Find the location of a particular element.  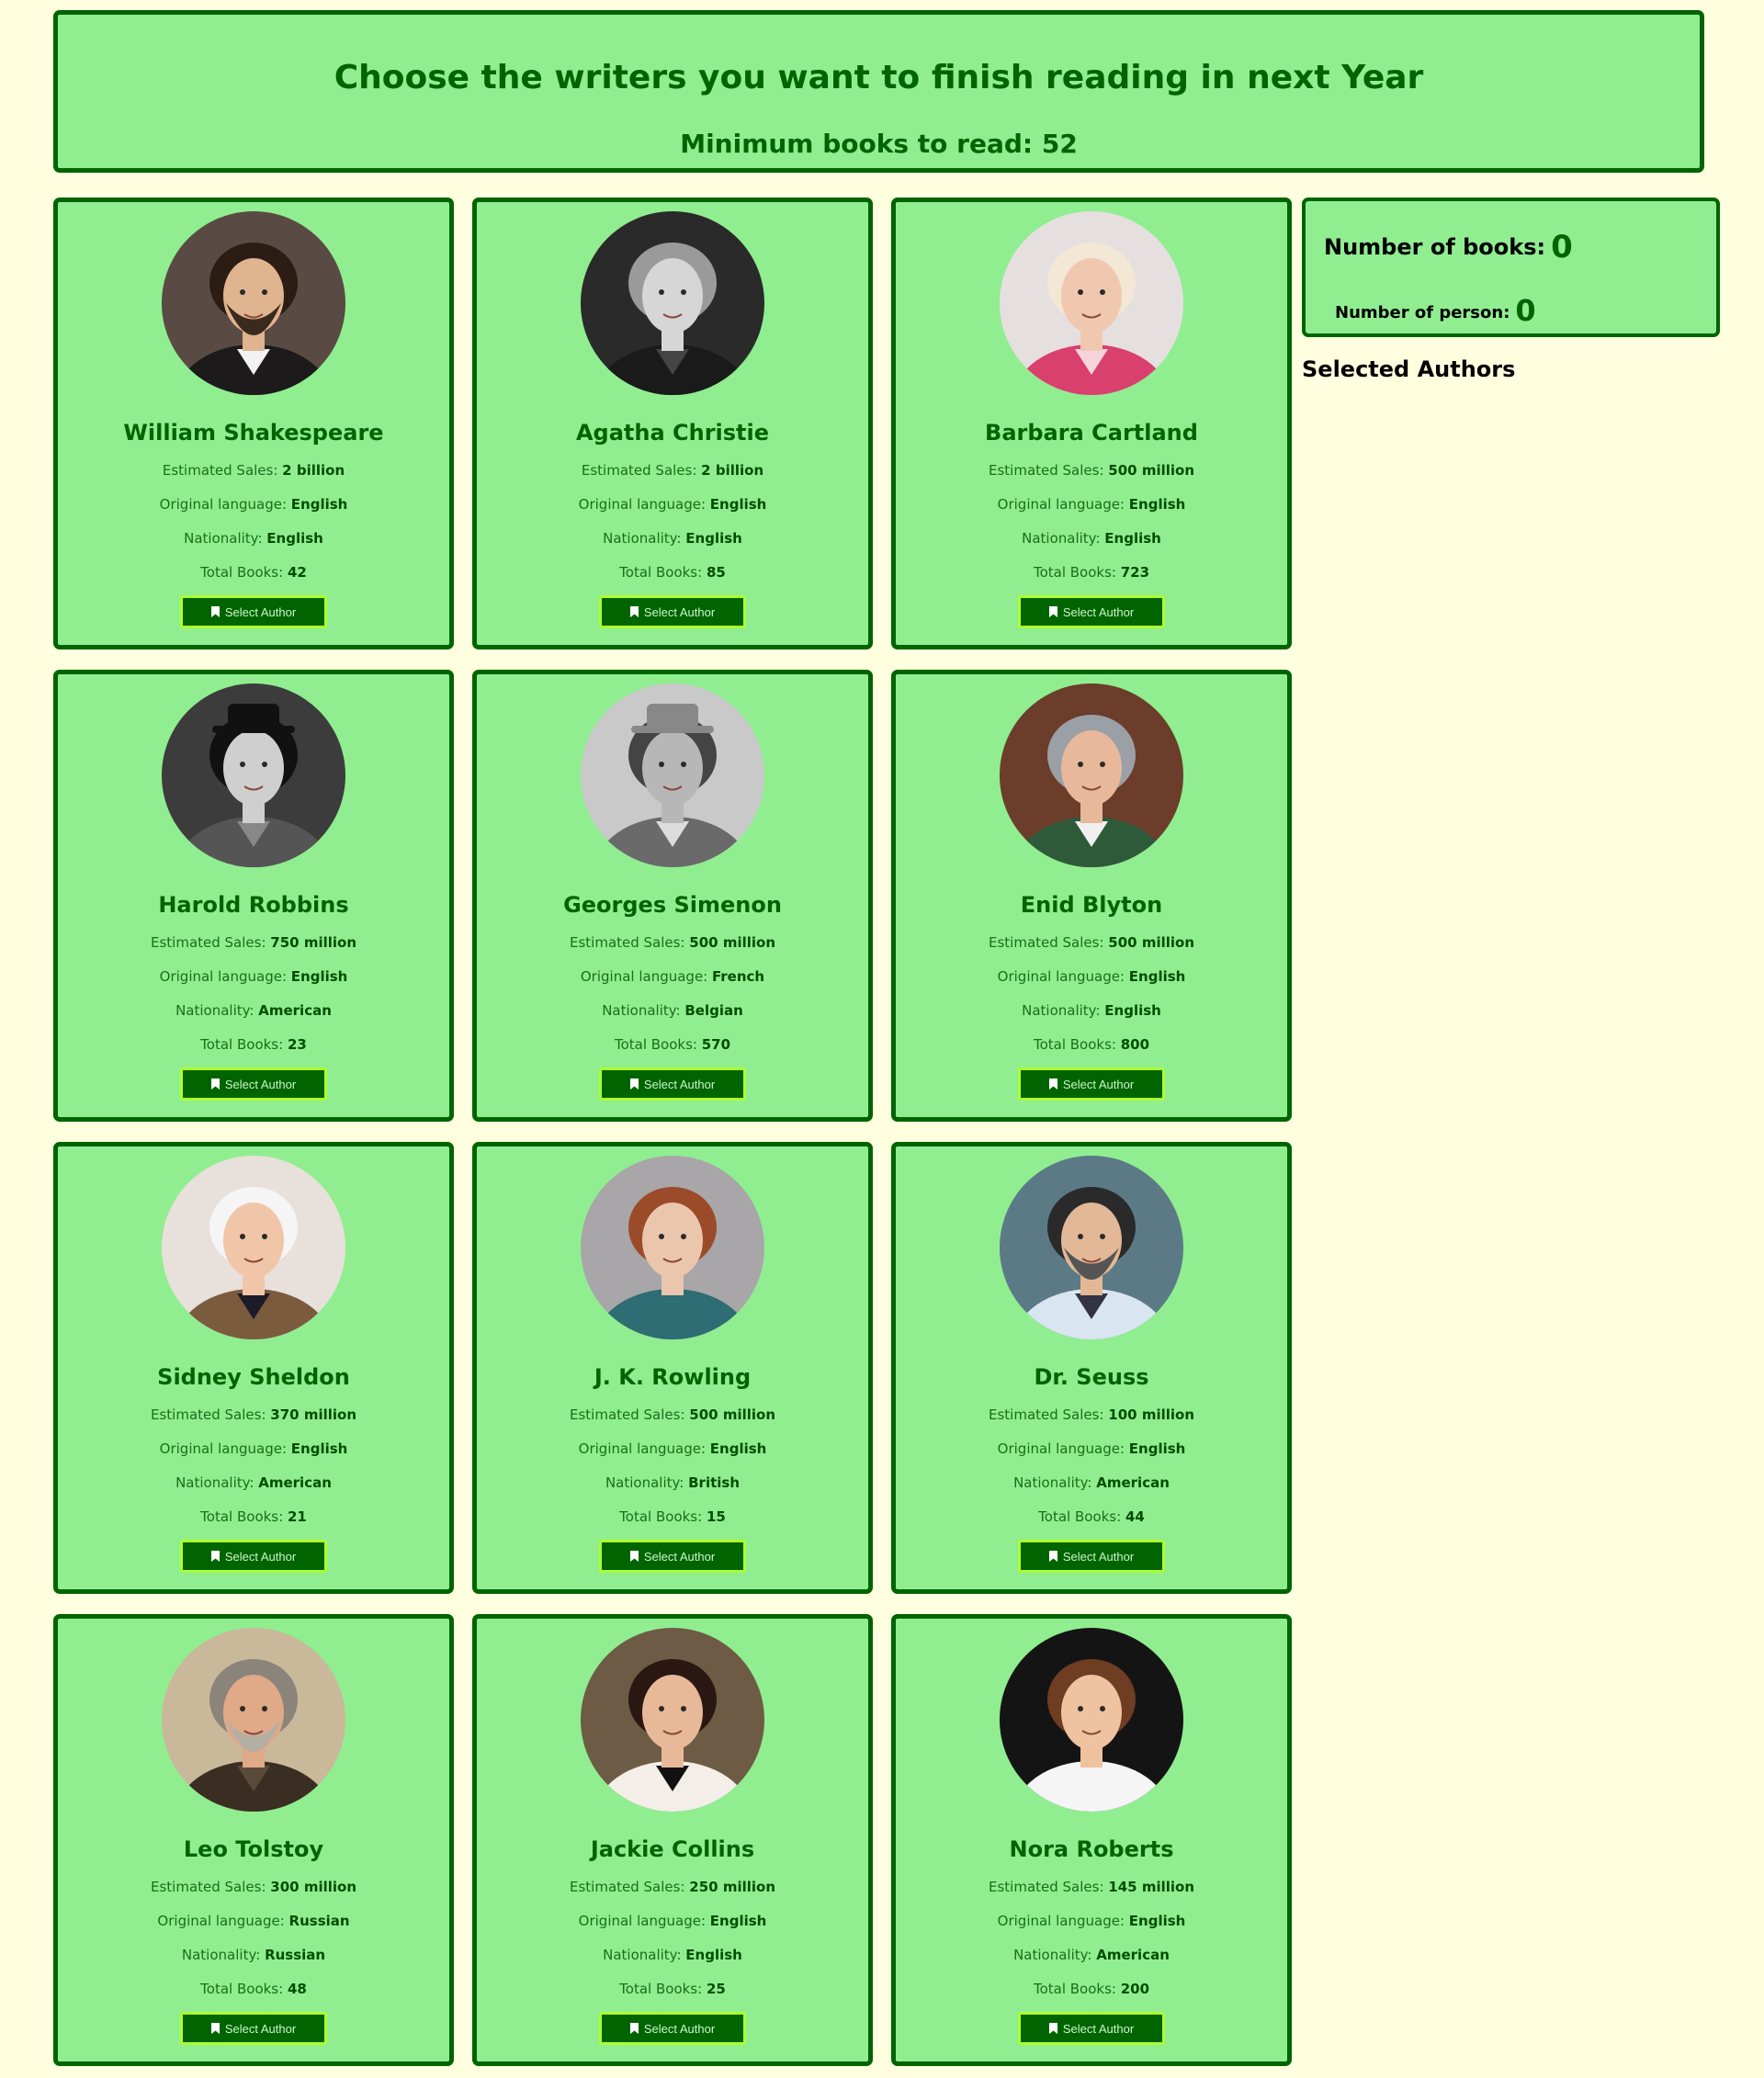

total-books: Total Books: 44 is located at coordinates (1091, 1517).